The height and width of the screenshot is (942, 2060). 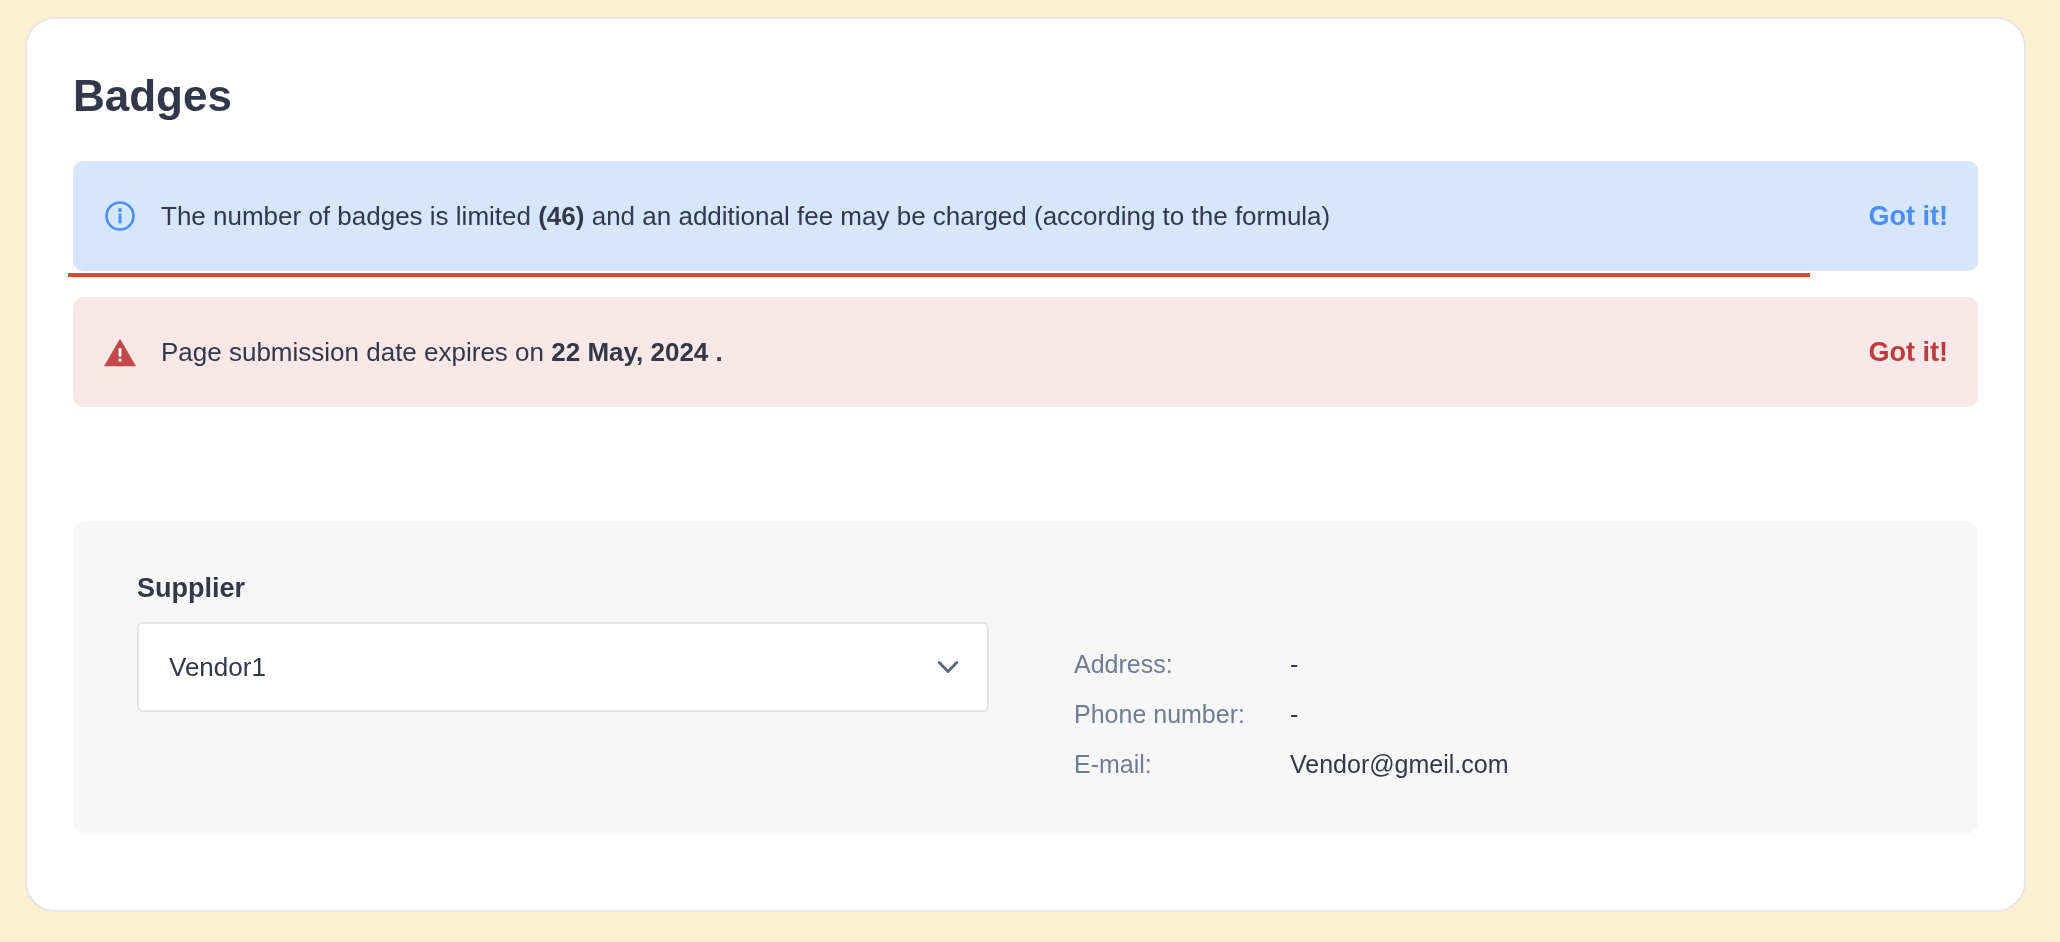 I want to click on detail-label: Address:, so click(x=1124, y=664).